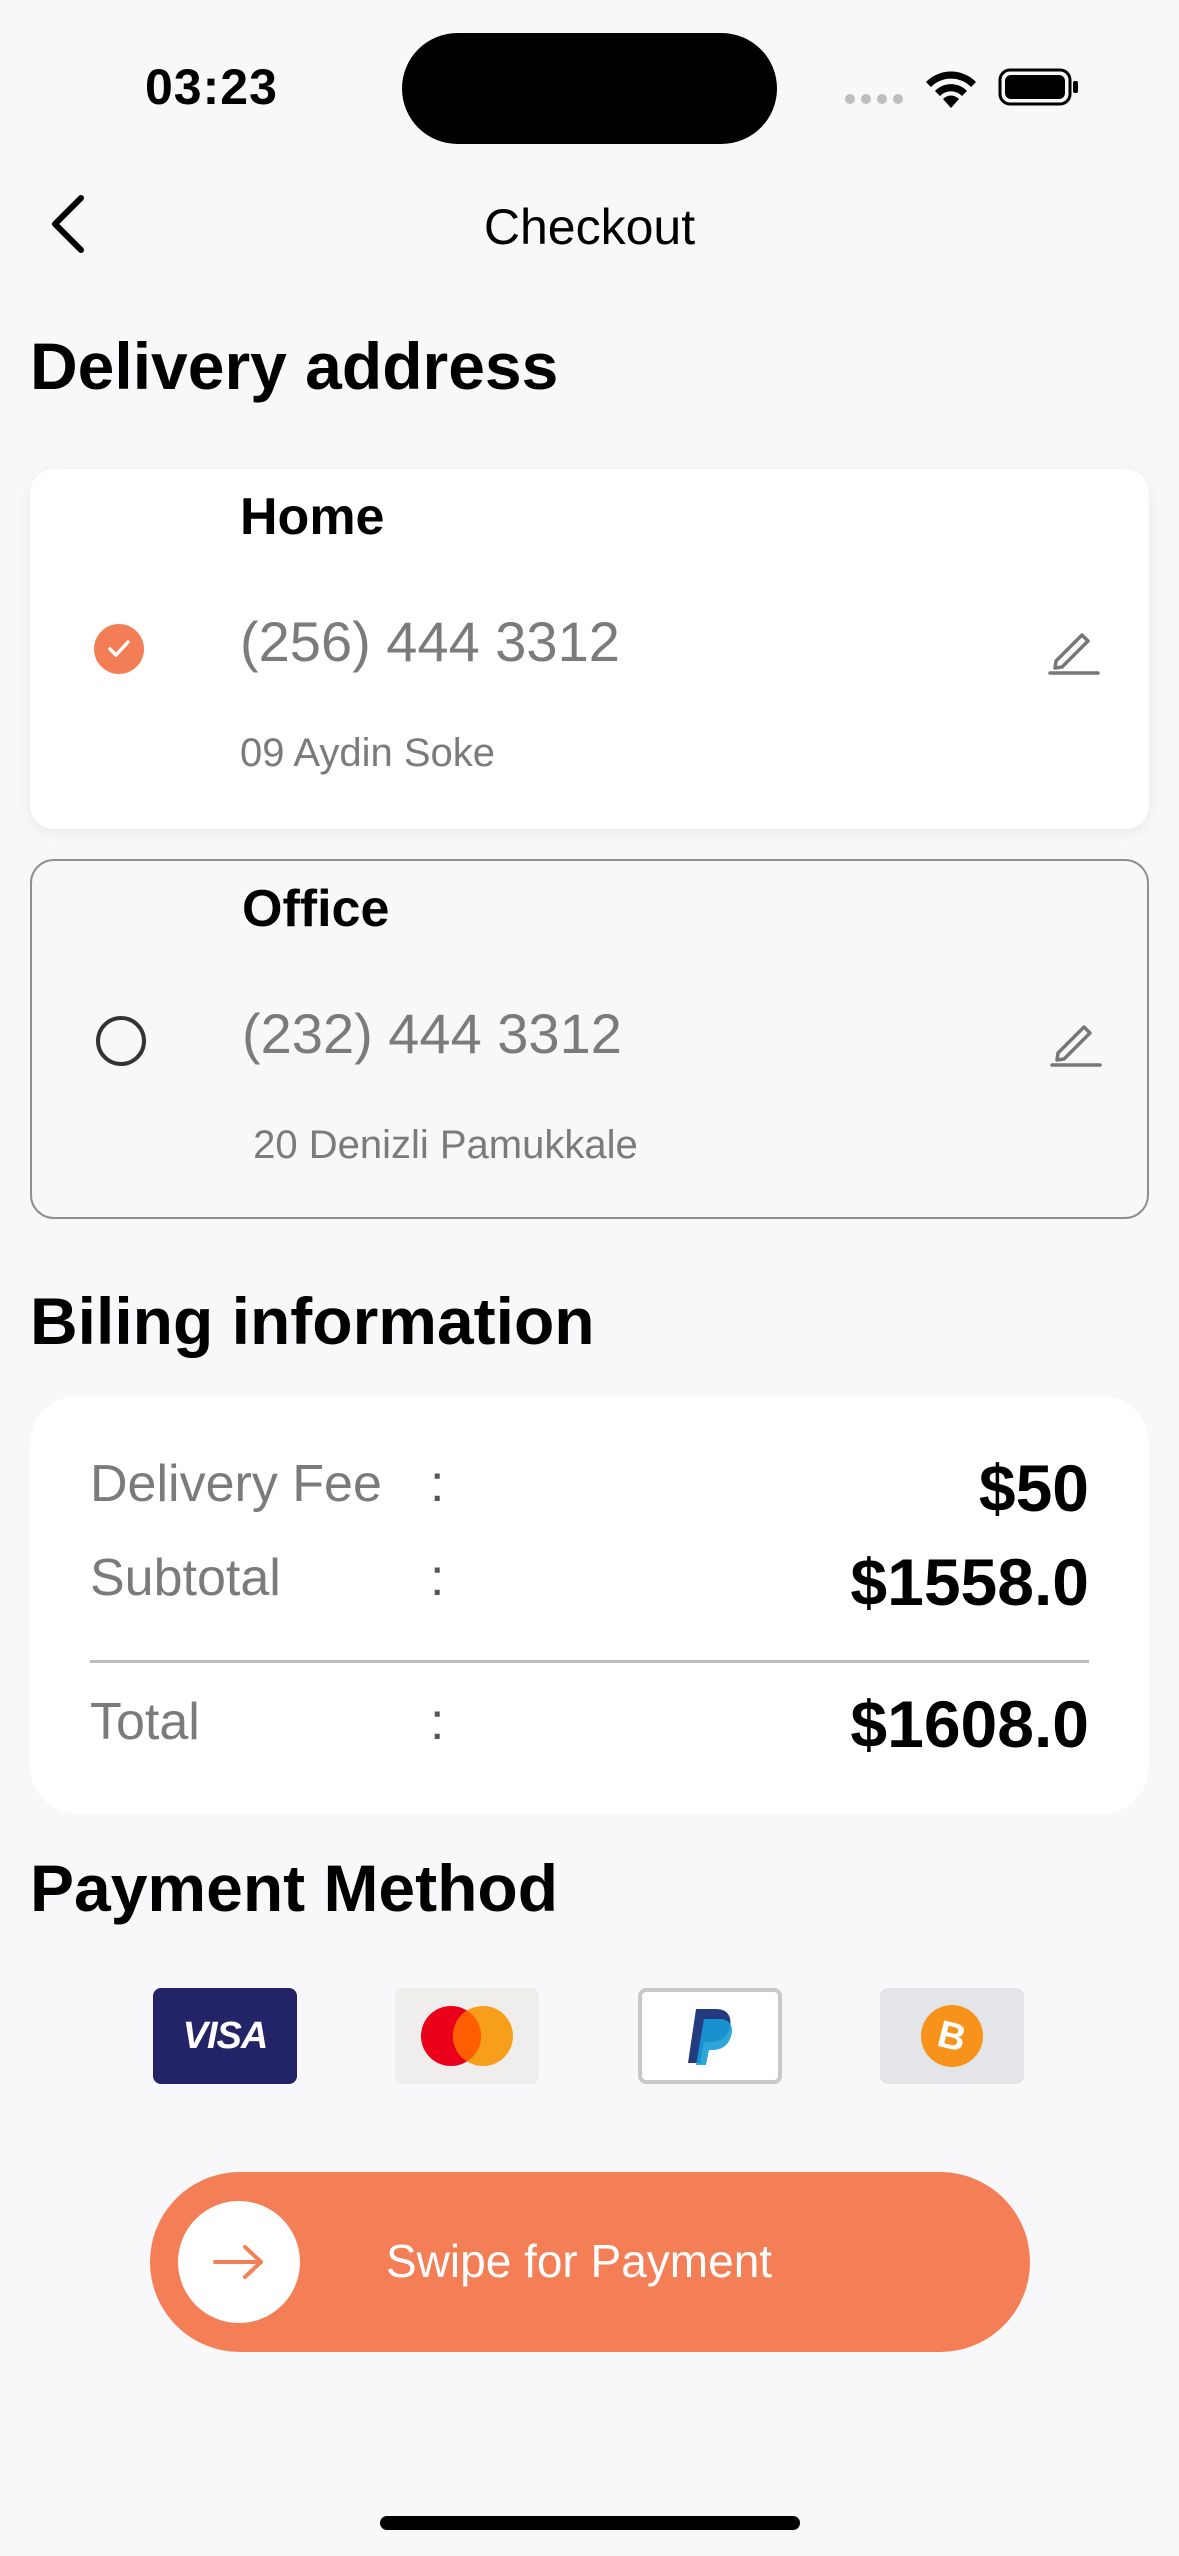 This screenshot has width=1179, height=2556. What do you see at coordinates (294, 1888) in the screenshot?
I see `payment-section-title: Payment Method` at bounding box center [294, 1888].